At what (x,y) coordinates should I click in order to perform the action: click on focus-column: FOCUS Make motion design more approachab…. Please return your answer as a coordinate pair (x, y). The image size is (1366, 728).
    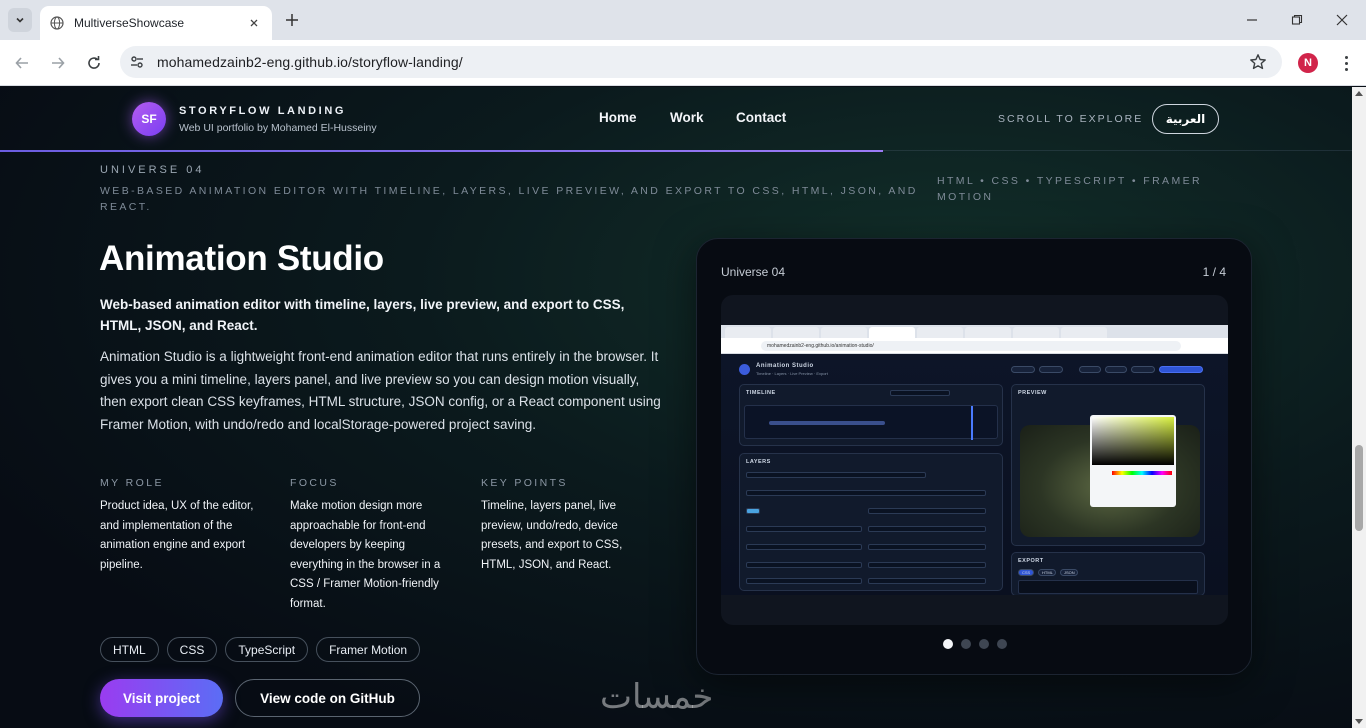
    Looking at the image, I should click on (374, 545).